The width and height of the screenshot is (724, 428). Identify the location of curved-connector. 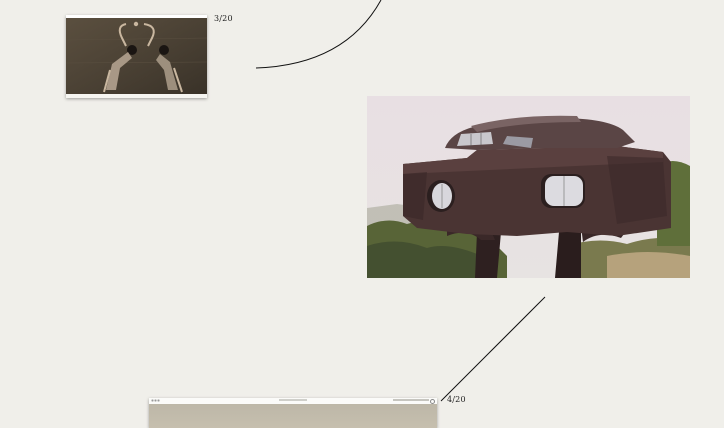
(318, 34).